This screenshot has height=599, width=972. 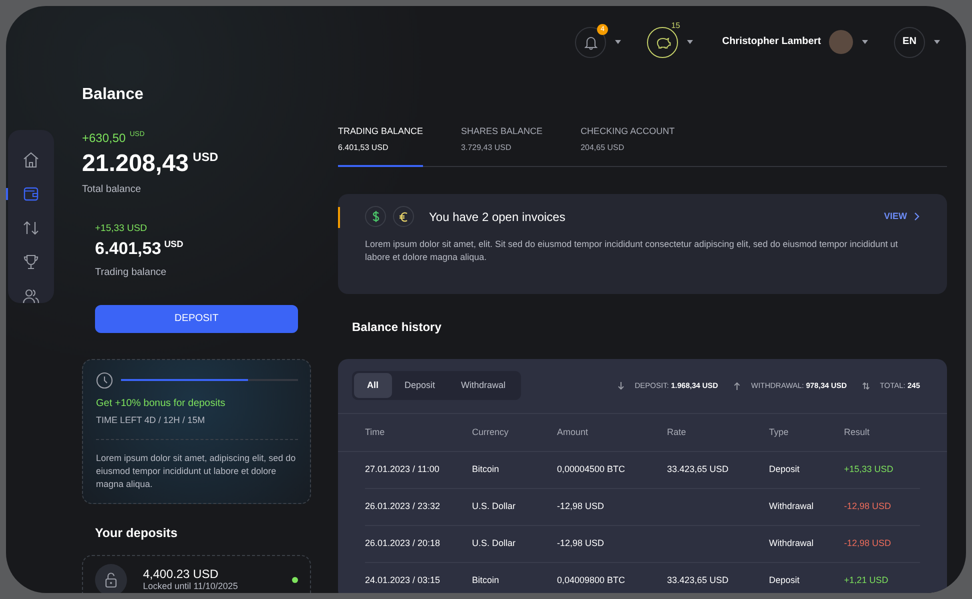 I want to click on arrow-down-icon, so click(x=620, y=385).